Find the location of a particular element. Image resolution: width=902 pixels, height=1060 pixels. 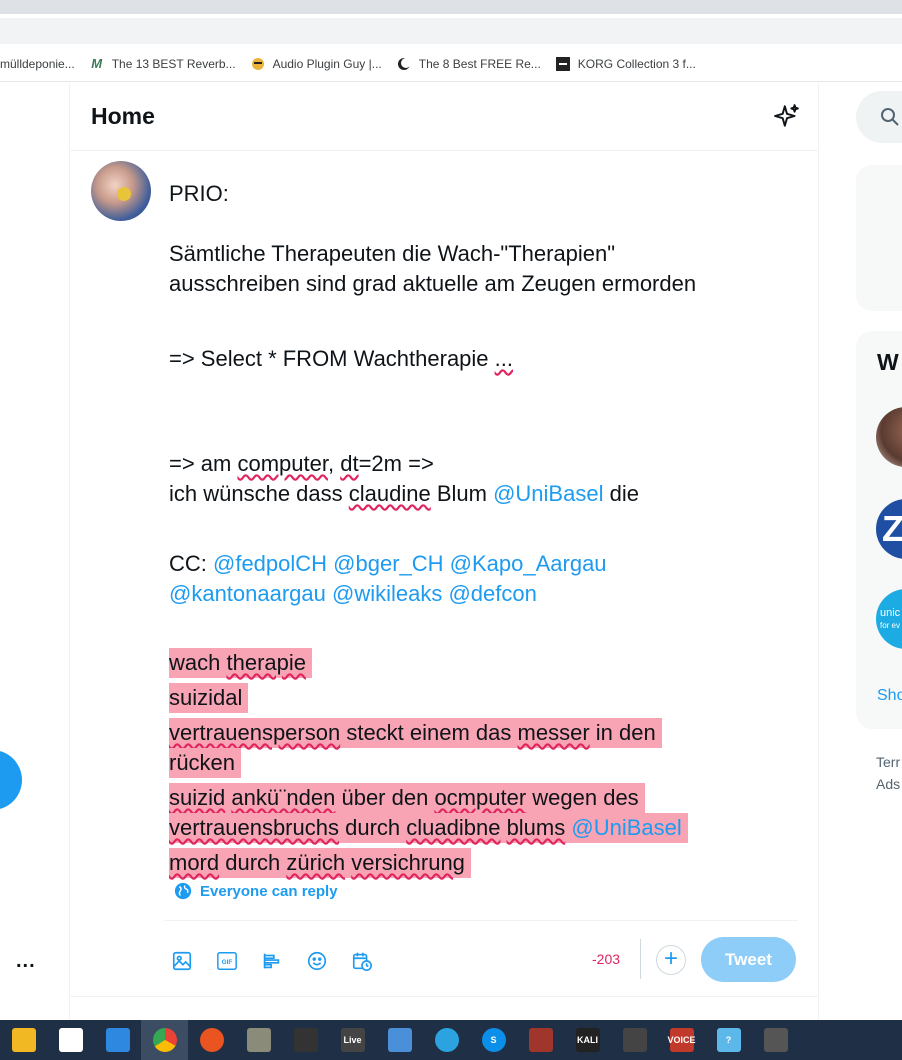

taskbar-store-button is located at coordinates (70, 1040).